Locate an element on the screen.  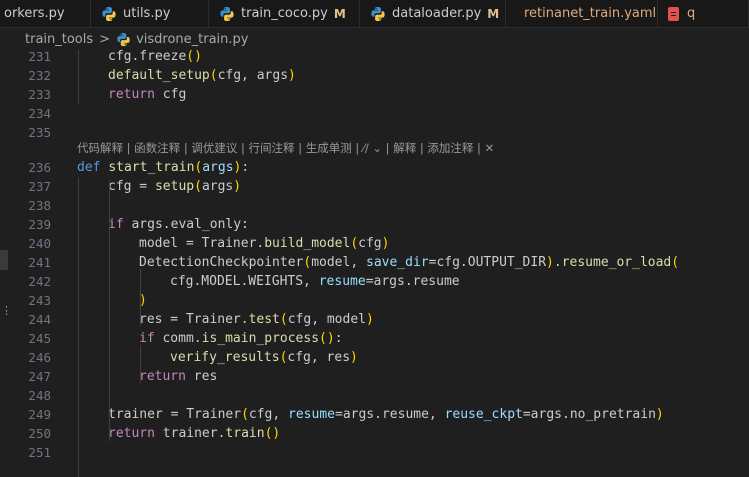
code-line: 237 cfg = setup(args) is located at coordinates (374, 186).